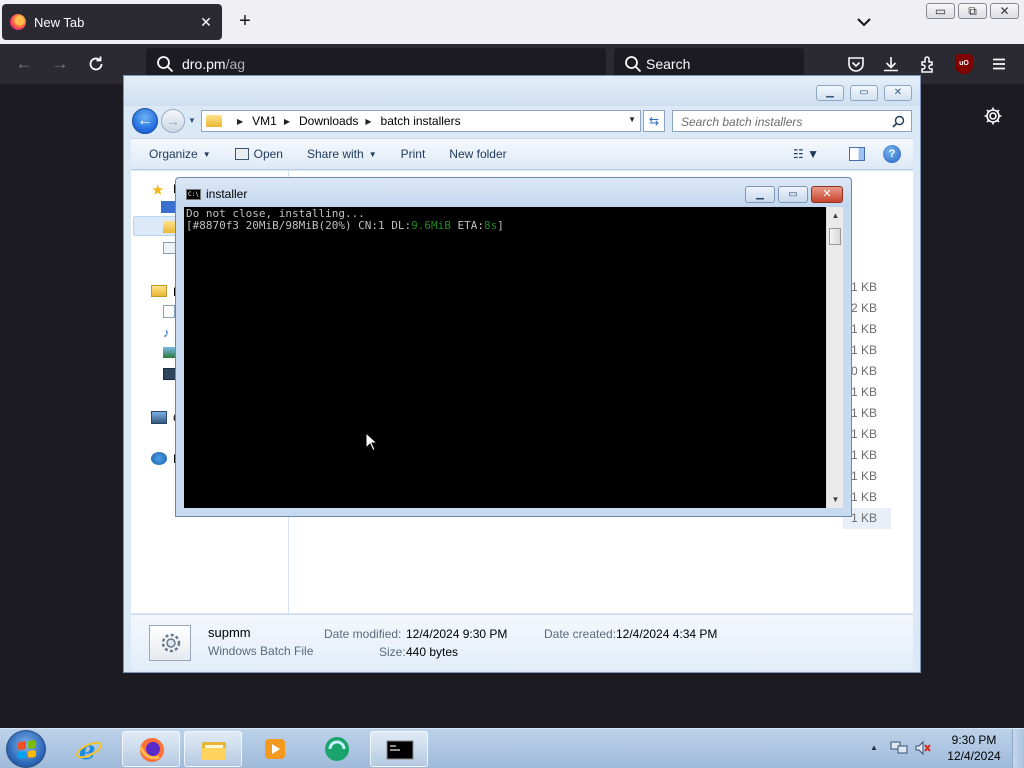 The image size is (1024, 768). I want to click on internet-explorer-icon: e, so click(89, 749).